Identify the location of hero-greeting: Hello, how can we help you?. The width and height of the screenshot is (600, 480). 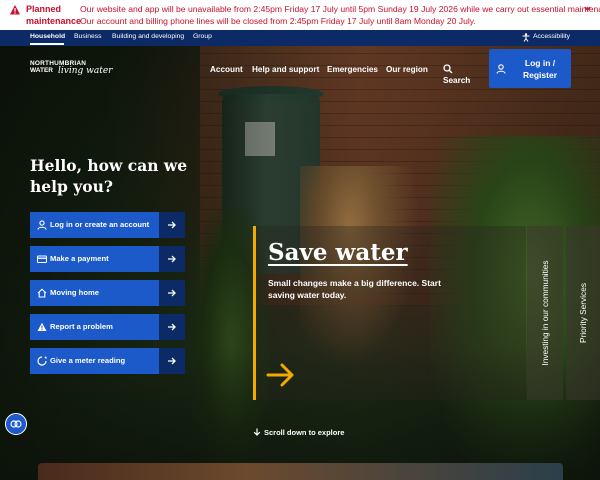
(109, 176).